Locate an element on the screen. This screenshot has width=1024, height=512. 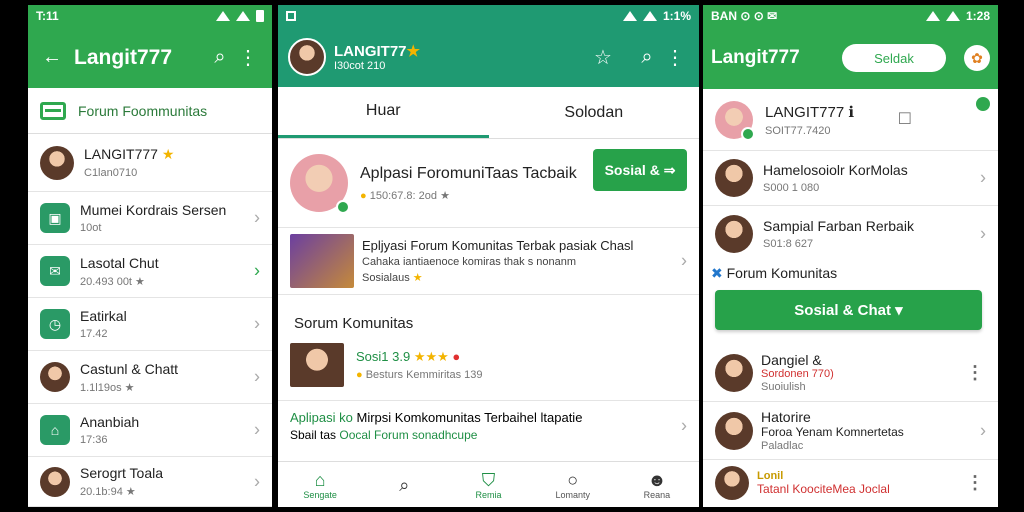
list-item-sub: 20.1b:94 ★ is located at coordinates (108, 492).